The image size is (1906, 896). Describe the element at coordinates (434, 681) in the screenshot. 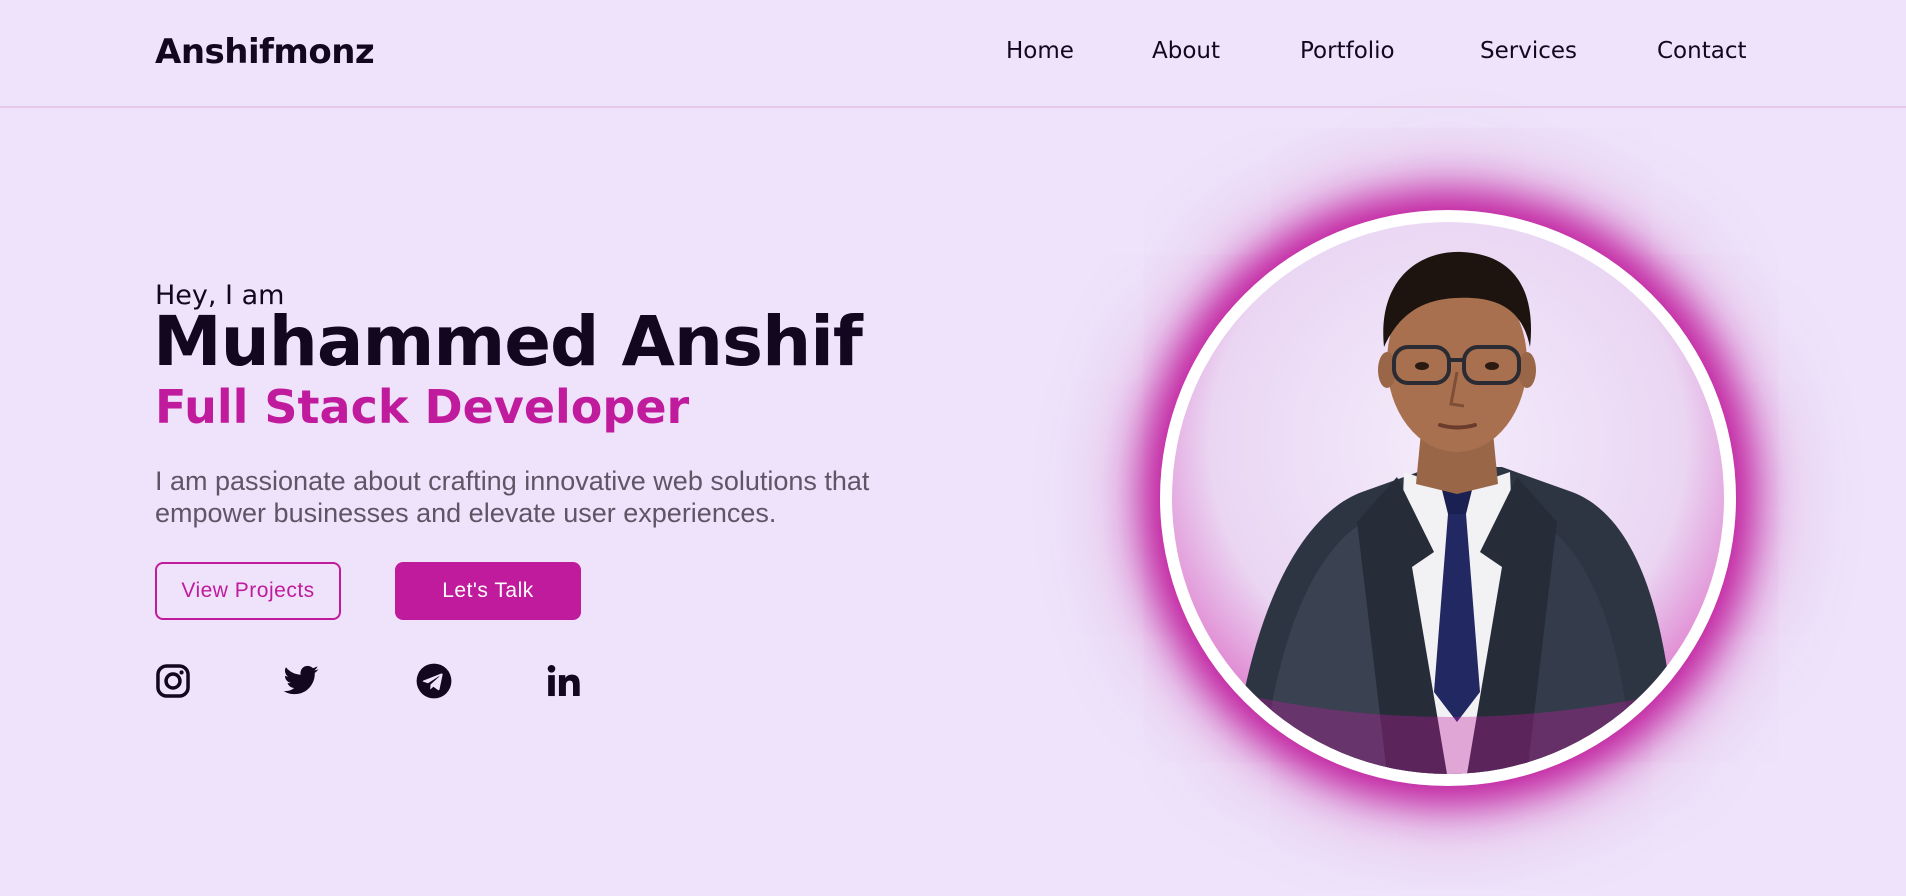

I see `telegram-icon` at that location.